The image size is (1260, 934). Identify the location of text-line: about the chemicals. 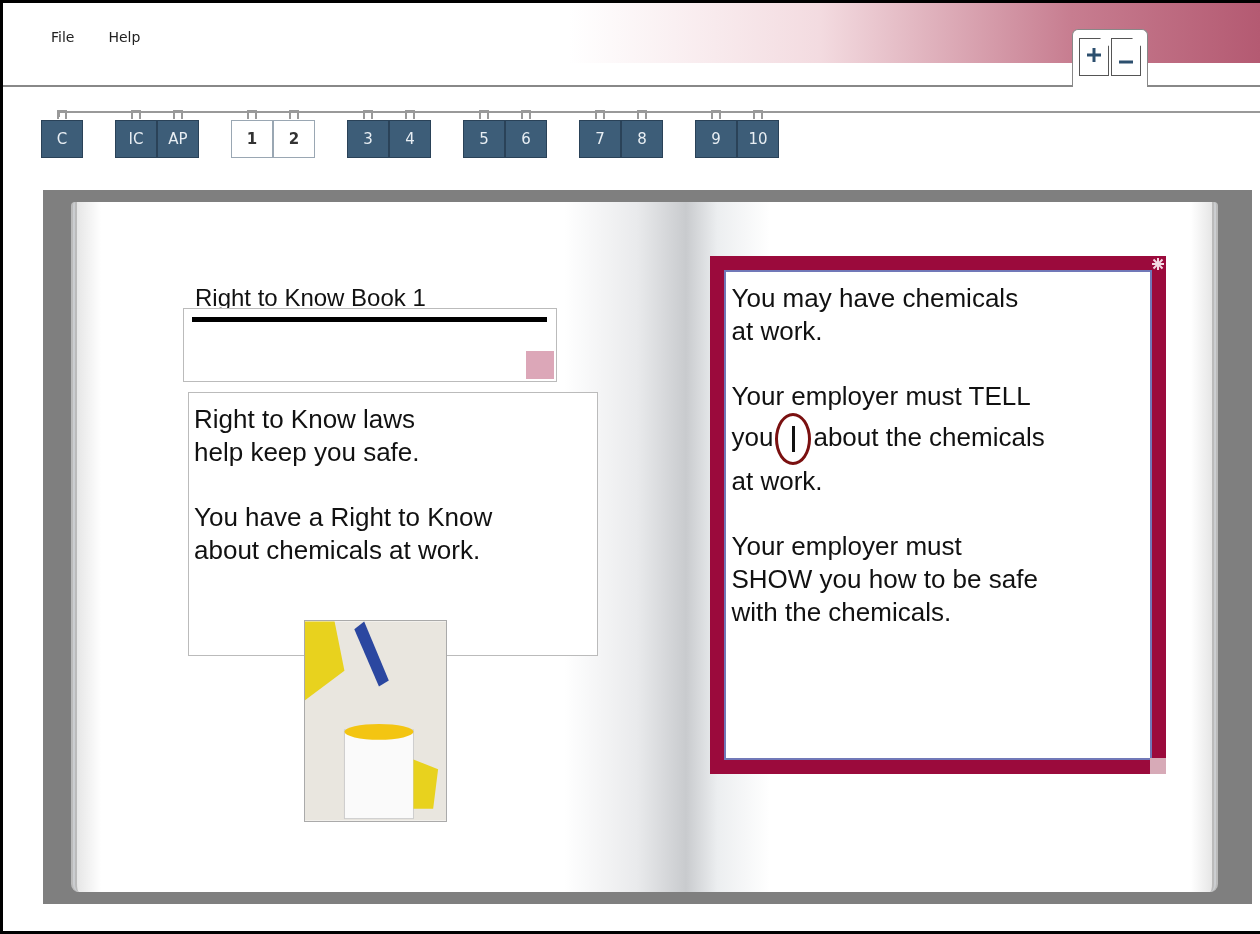
(929, 436).